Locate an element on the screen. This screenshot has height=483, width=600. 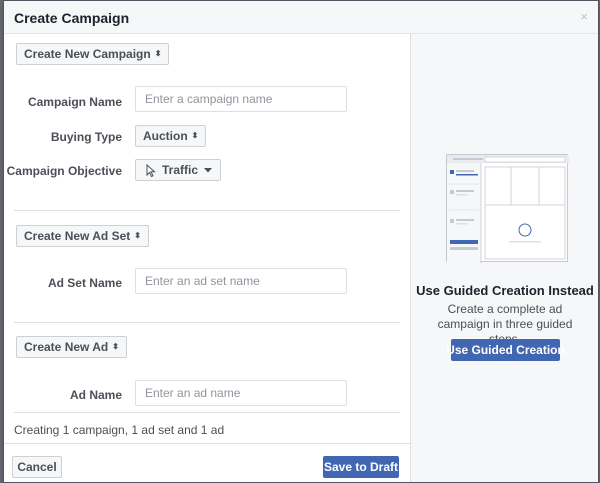
use-guided-creation-button: Use Guided Creation is located at coordinates (505, 350).